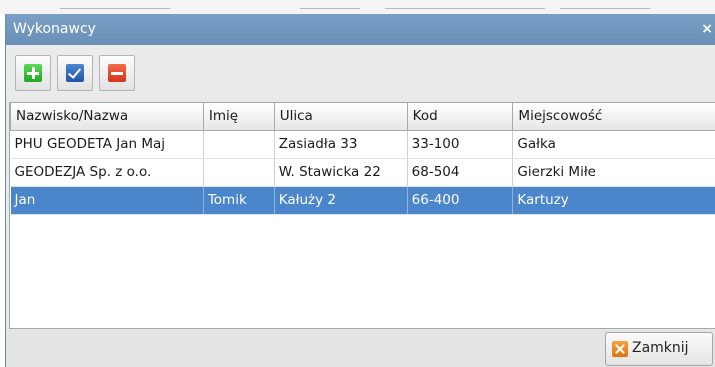 The image size is (715, 367). Describe the element at coordinates (613, 200) in the screenshot. I see `cell-city: Kartuzy` at that location.